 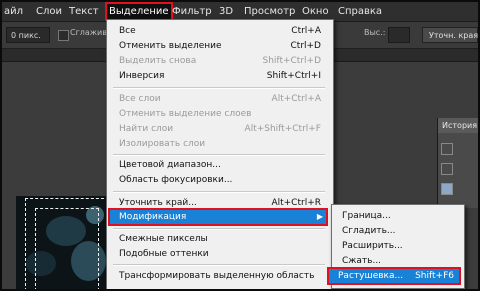 What do you see at coordinates (170, 46) in the screenshot?
I see `menu-item-label: Отменить выделение` at bounding box center [170, 46].